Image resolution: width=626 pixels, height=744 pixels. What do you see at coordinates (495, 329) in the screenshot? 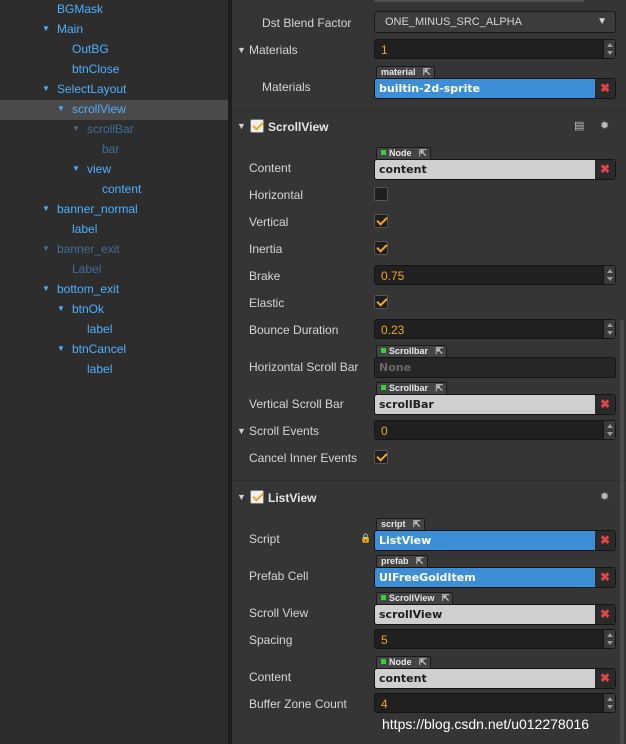
I see `bounce-duration-field: 0.23` at bounding box center [495, 329].